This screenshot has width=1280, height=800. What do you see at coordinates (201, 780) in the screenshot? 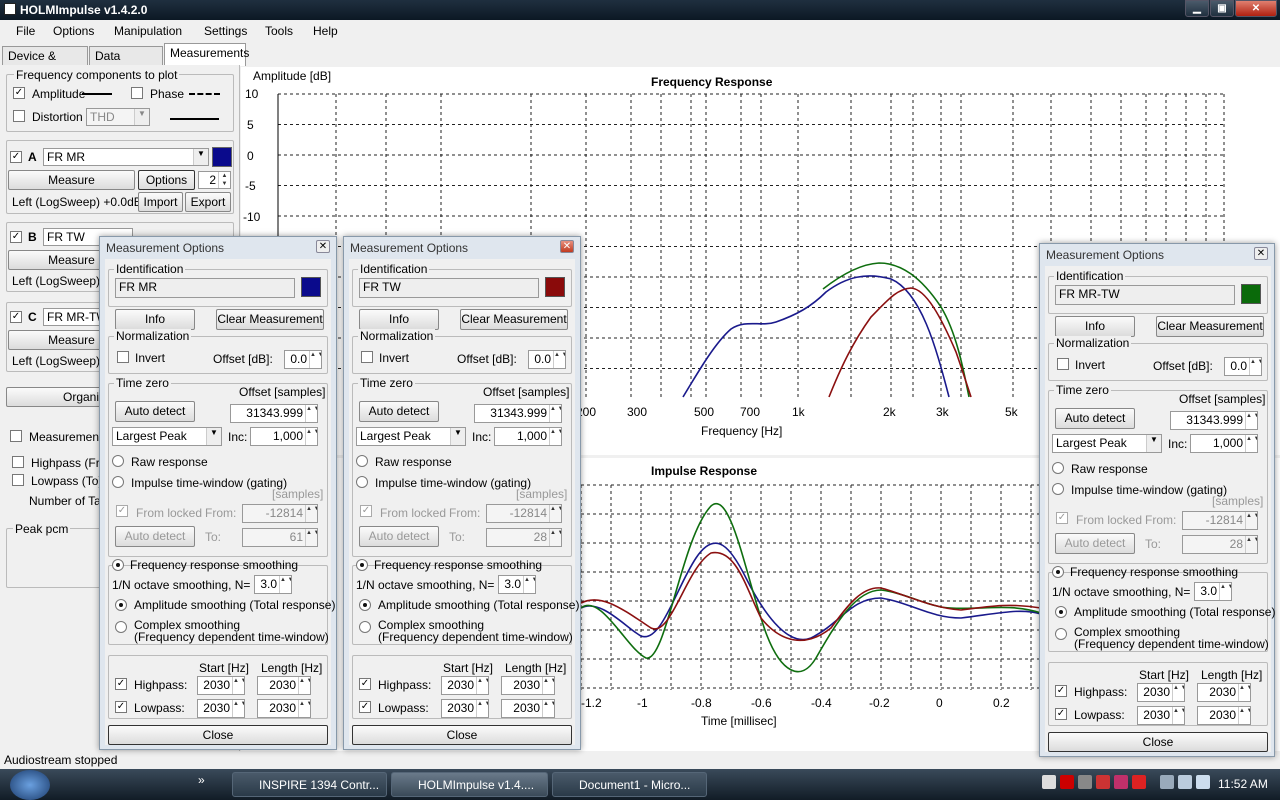
I see `quicklaunch-arrows-icon: »` at bounding box center [201, 780].